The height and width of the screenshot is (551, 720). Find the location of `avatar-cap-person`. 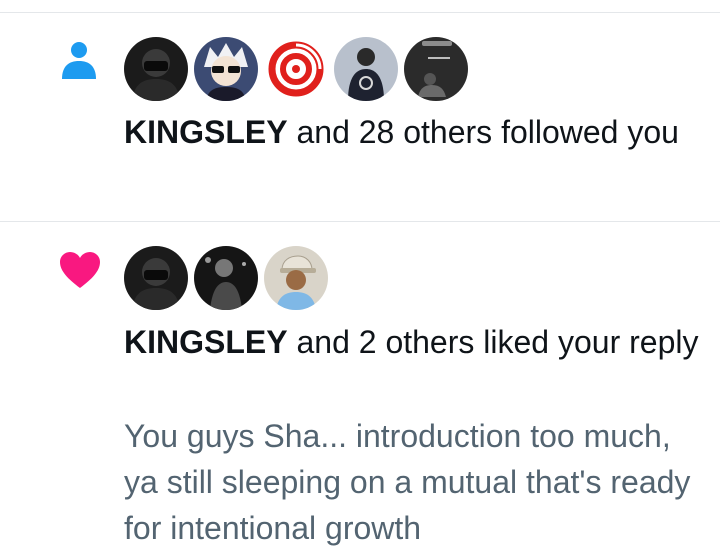

avatar-cap-person is located at coordinates (296, 278).